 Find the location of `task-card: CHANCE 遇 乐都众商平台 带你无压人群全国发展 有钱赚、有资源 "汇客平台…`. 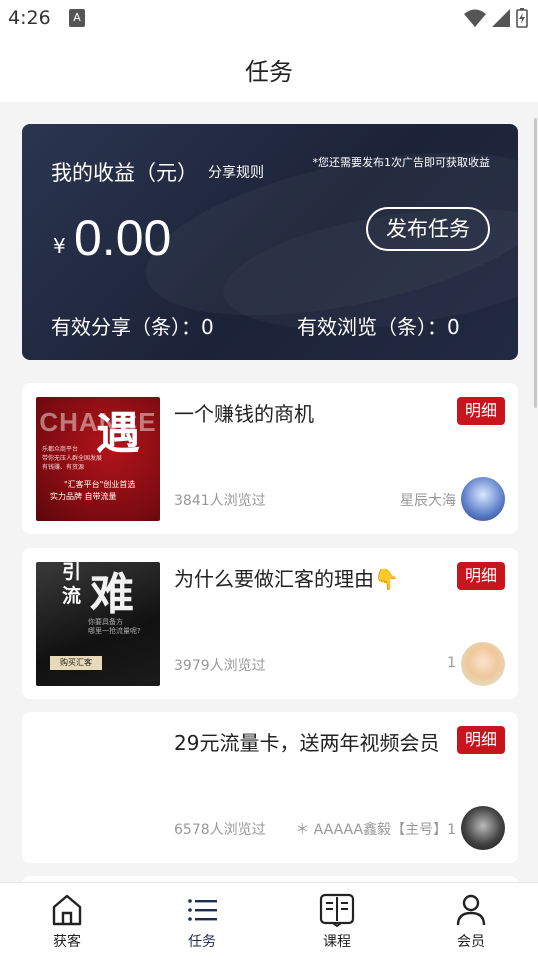

task-card: CHANCE 遇 乐都众商平台 带你无压人群全国发展 有钱赚、有资源 "汇客平台… is located at coordinates (270, 458).